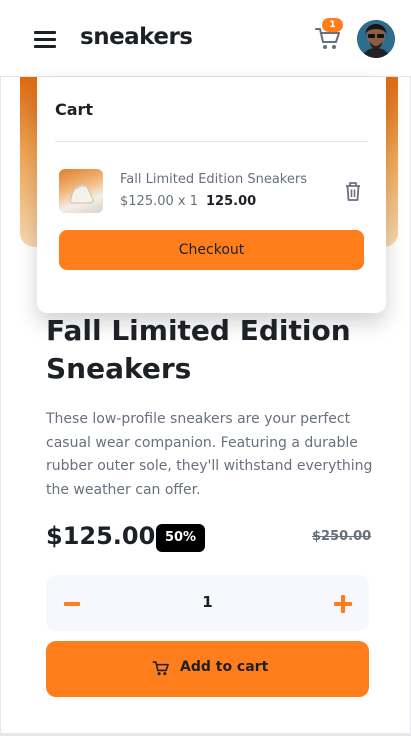  I want to click on original-price: $250.00, so click(342, 536).